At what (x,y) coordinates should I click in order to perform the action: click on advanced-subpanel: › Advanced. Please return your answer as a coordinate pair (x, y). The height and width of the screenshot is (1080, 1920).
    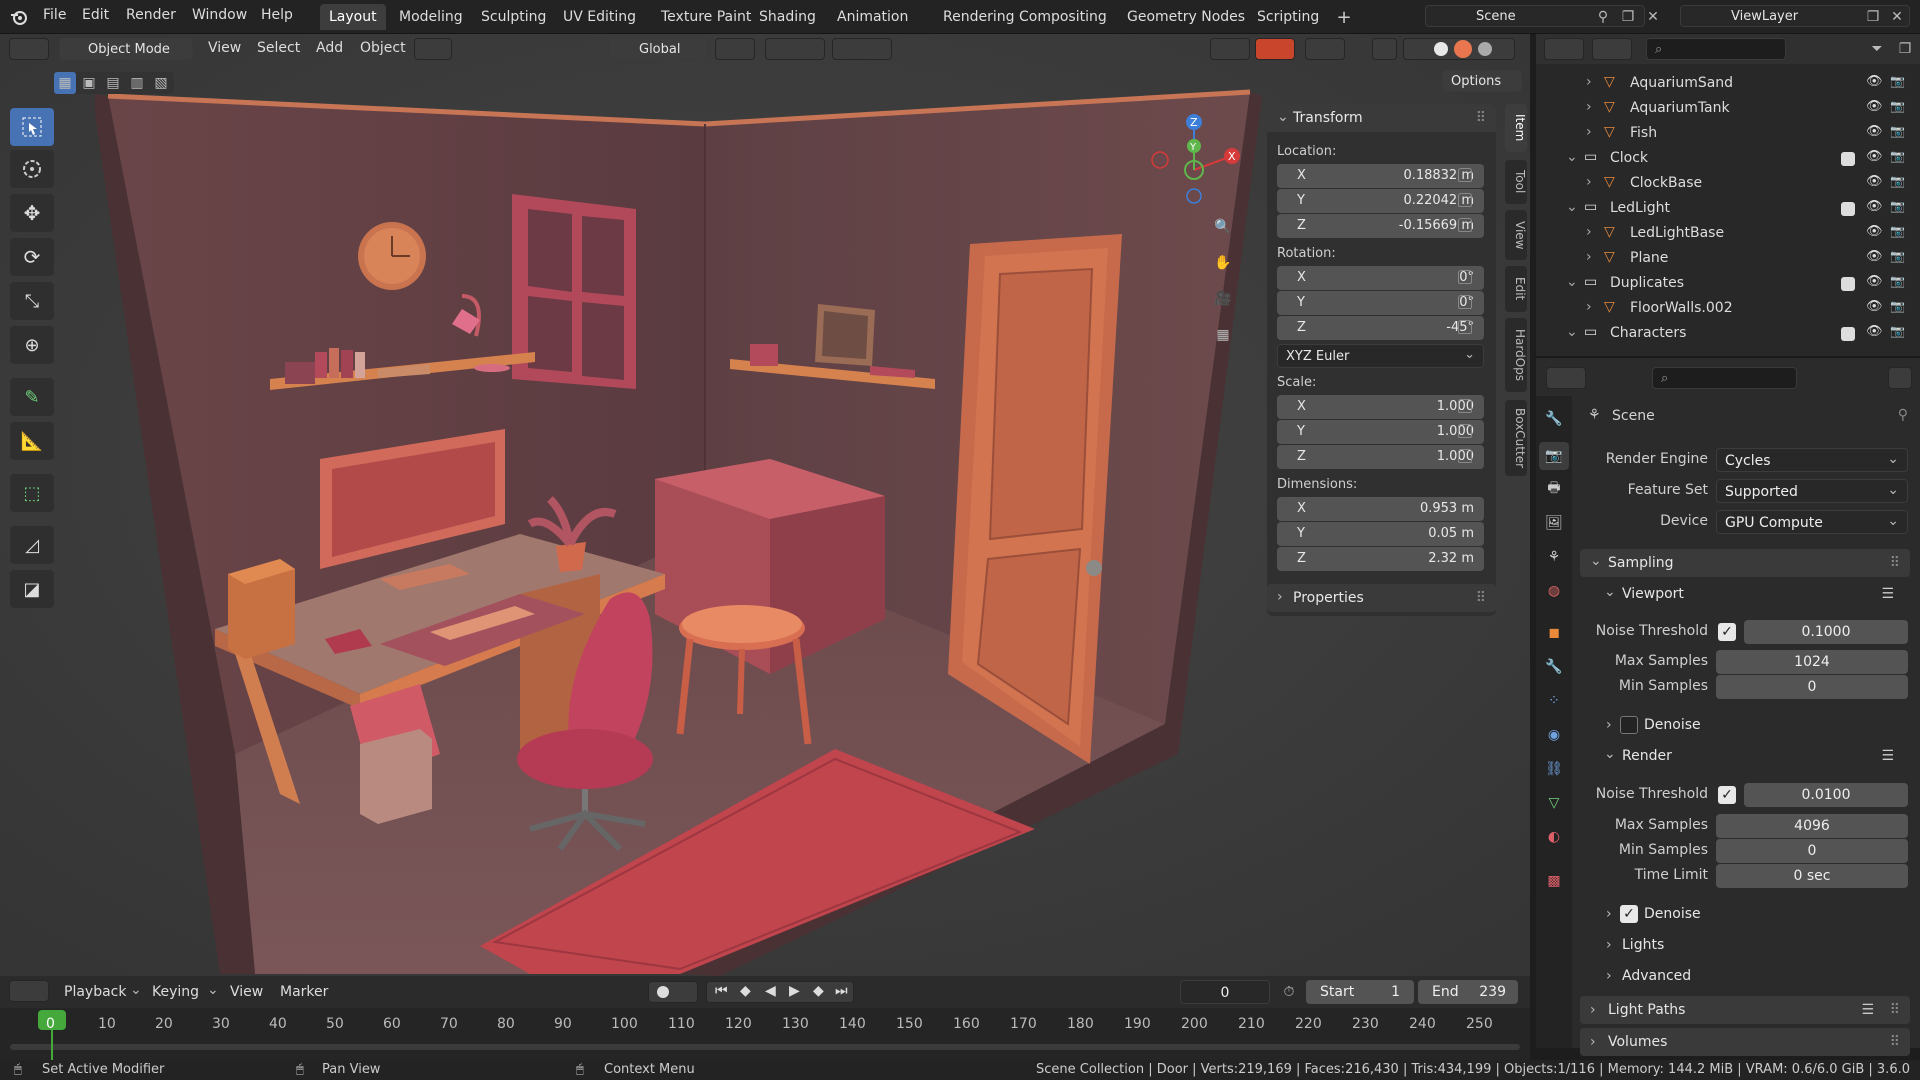
    Looking at the image, I should click on (1750, 976).